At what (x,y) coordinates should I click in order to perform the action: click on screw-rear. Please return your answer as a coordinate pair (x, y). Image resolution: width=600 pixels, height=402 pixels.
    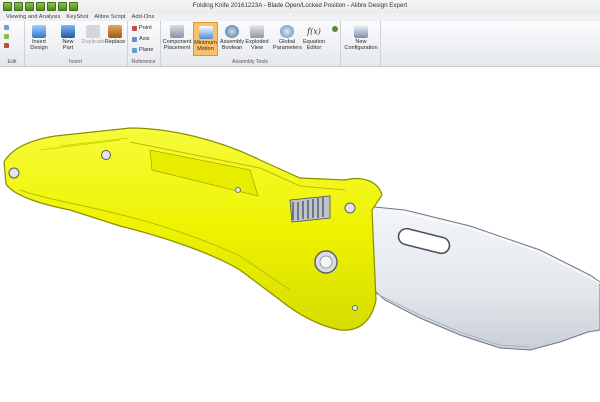
    Looking at the image, I should click on (14, 173).